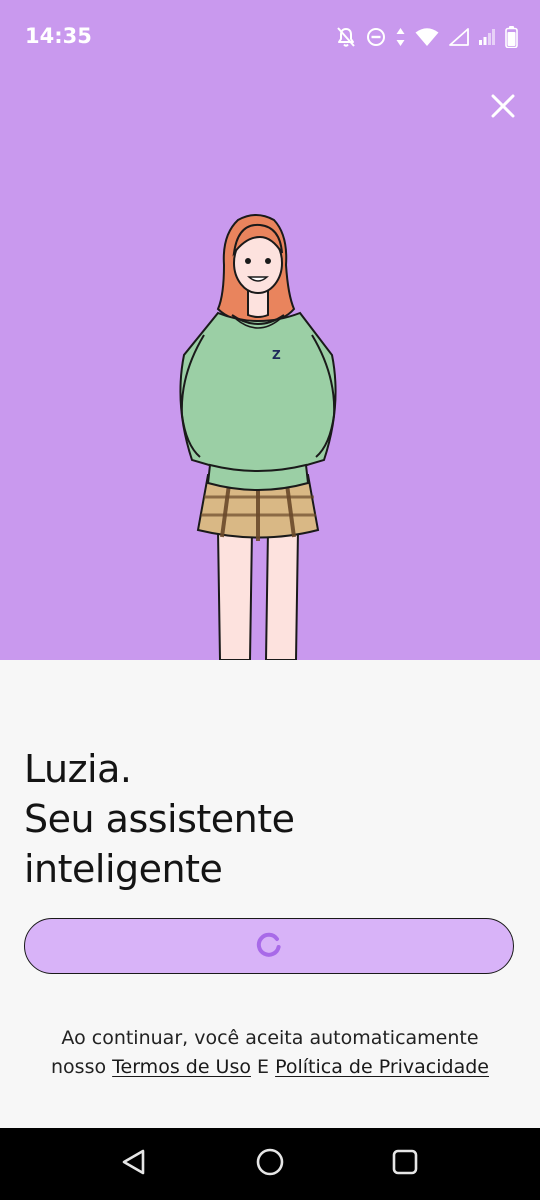  I want to click on home-icon, so click(270, 1164).